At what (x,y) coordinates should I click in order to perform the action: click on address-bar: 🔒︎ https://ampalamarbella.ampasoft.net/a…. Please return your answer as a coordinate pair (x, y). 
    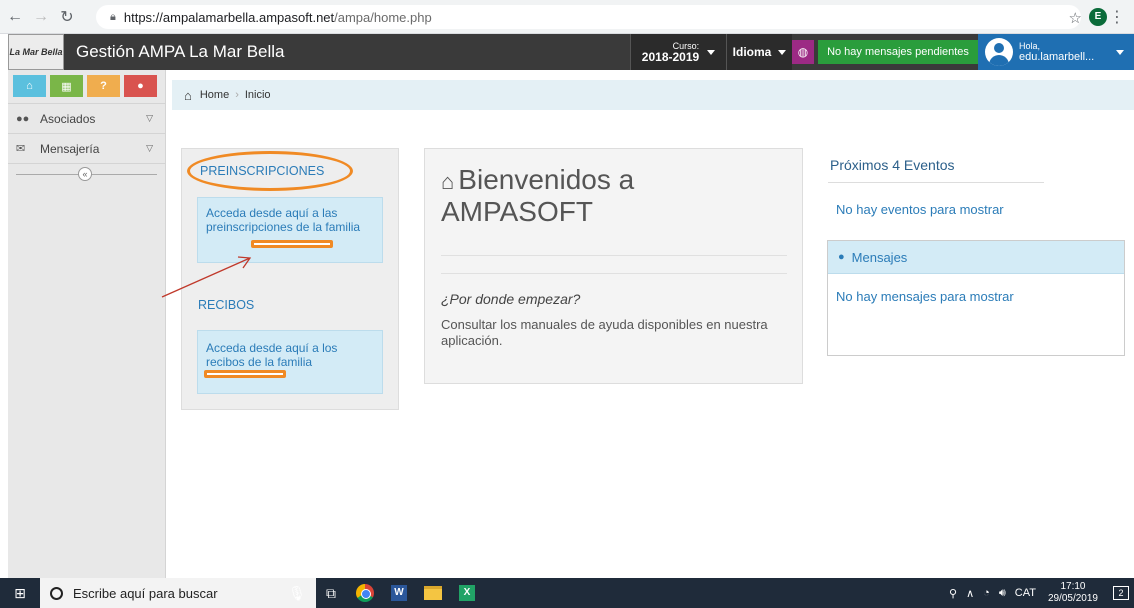
    Looking at the image, I should click on (588, 17).